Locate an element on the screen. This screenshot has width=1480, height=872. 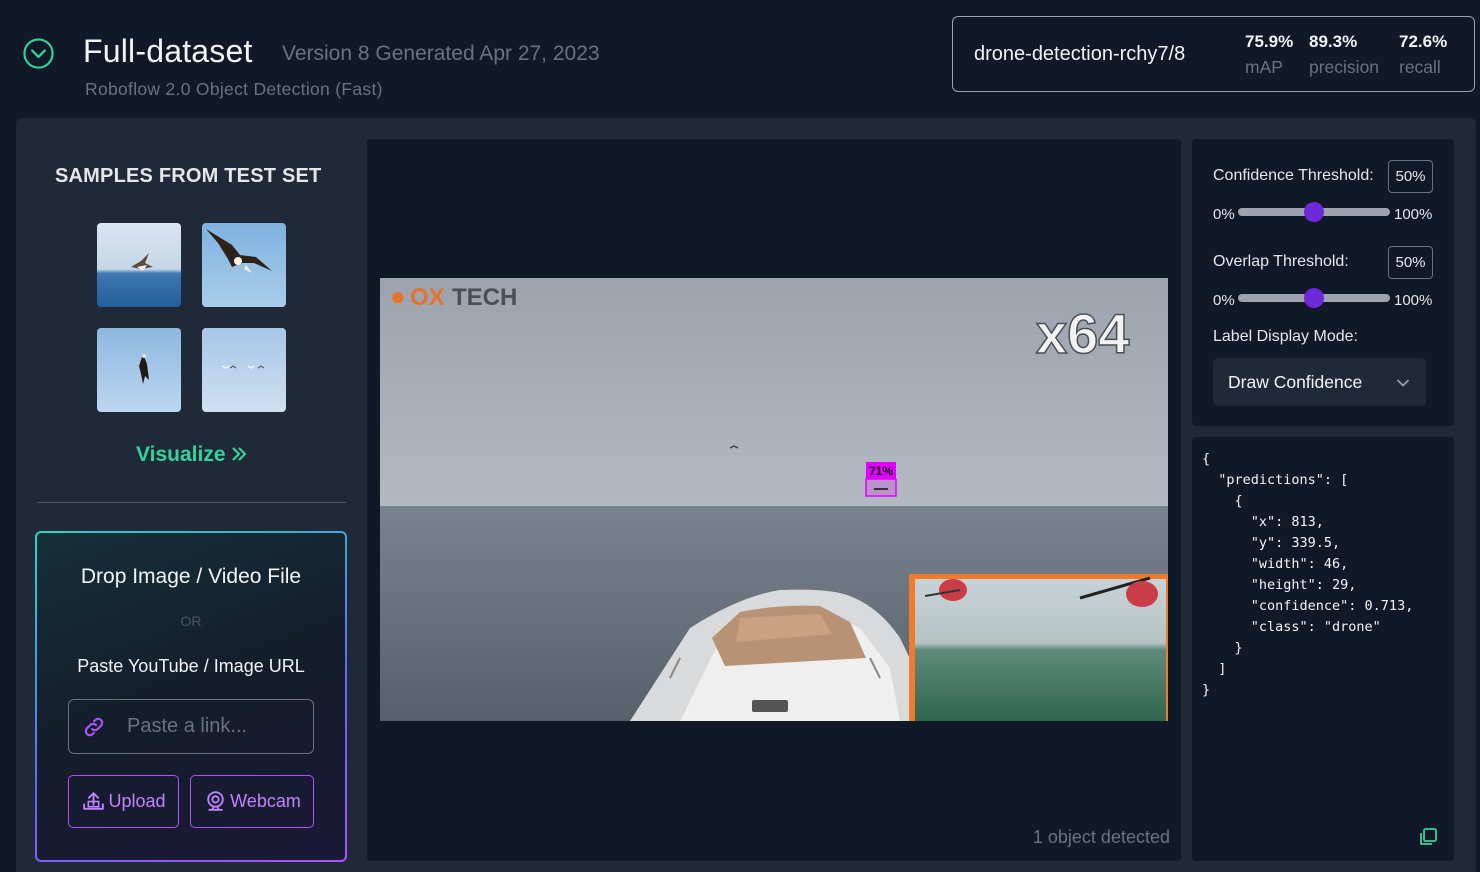
label-display-mode-label: Label Display Mode: is located at coordinates (1285, 336).